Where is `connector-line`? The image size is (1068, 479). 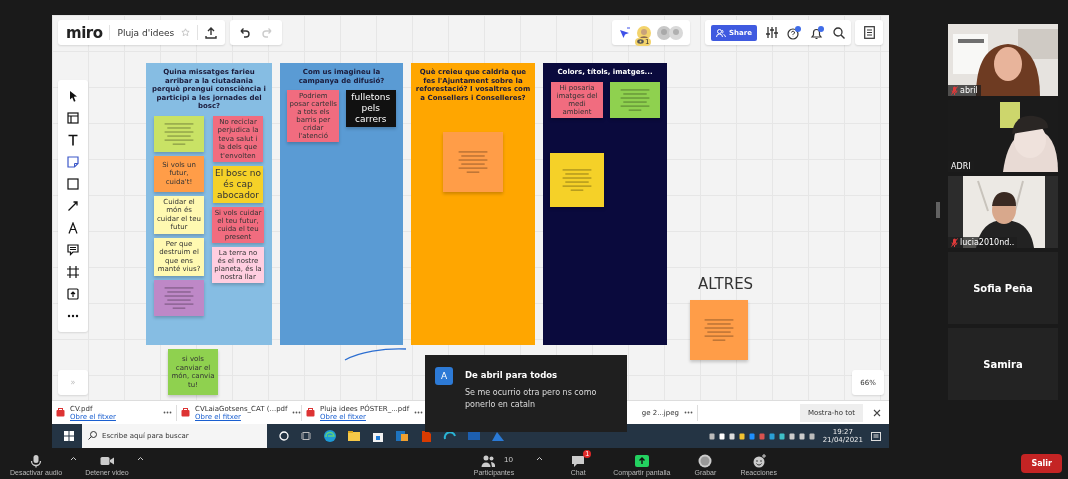
connector-line is located at coordinates (376, 354).